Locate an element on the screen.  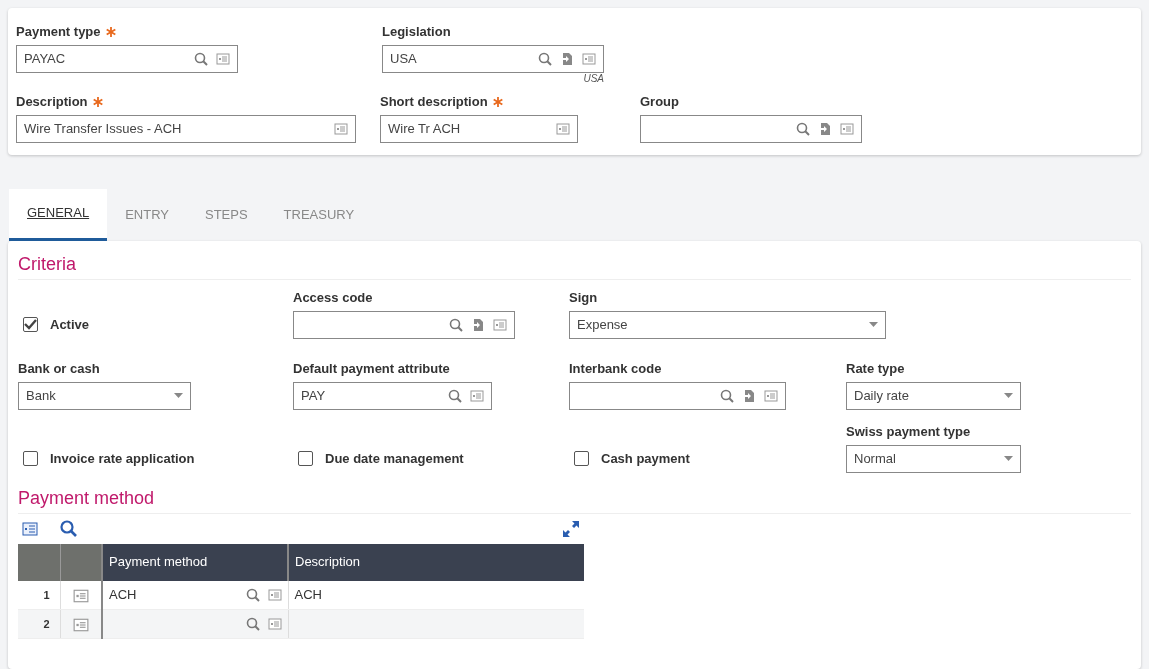
field-label: Bank or cash is located at coordinates (59, 368).